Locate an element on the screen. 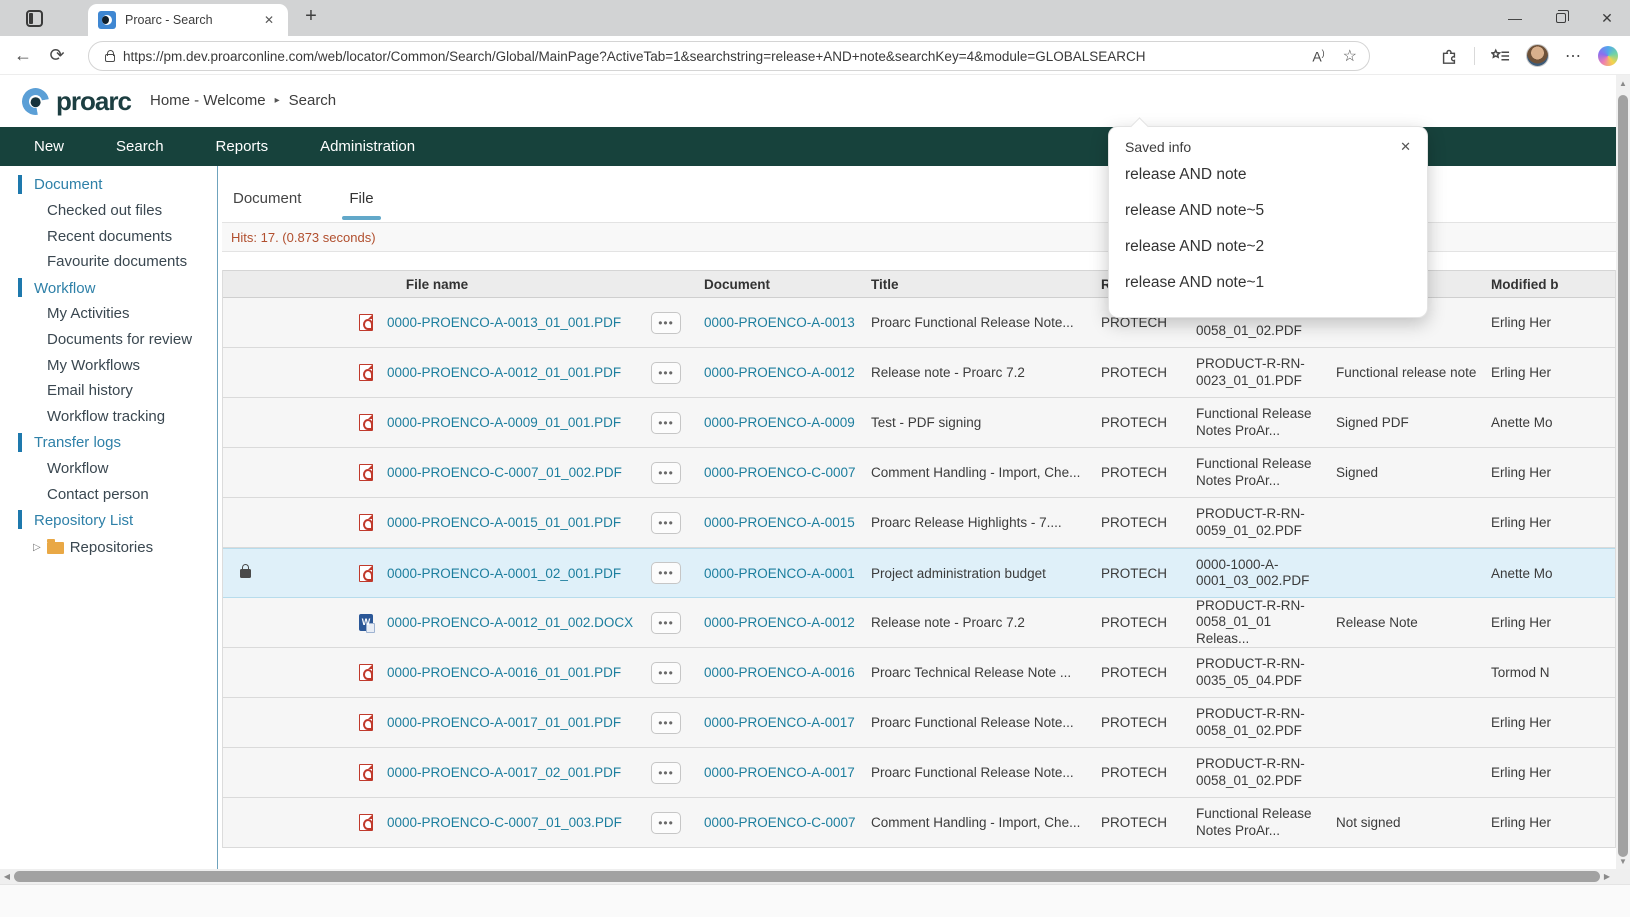 The height and width of the screenshot is (917, 1630). sidebar-item-favourite-documents: Favourite documents is located at coordinates (108, 262).